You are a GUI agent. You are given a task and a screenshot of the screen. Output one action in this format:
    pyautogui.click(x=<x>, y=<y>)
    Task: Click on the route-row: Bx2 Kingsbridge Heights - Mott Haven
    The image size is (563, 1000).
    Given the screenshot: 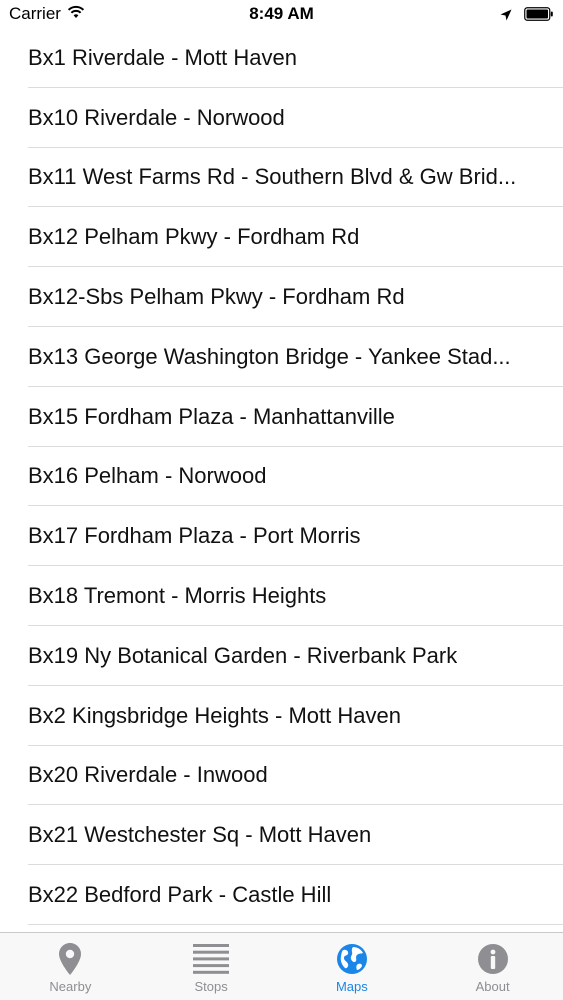 What is the action you would take?
    pyautogui.click(x=281, y=716)
    